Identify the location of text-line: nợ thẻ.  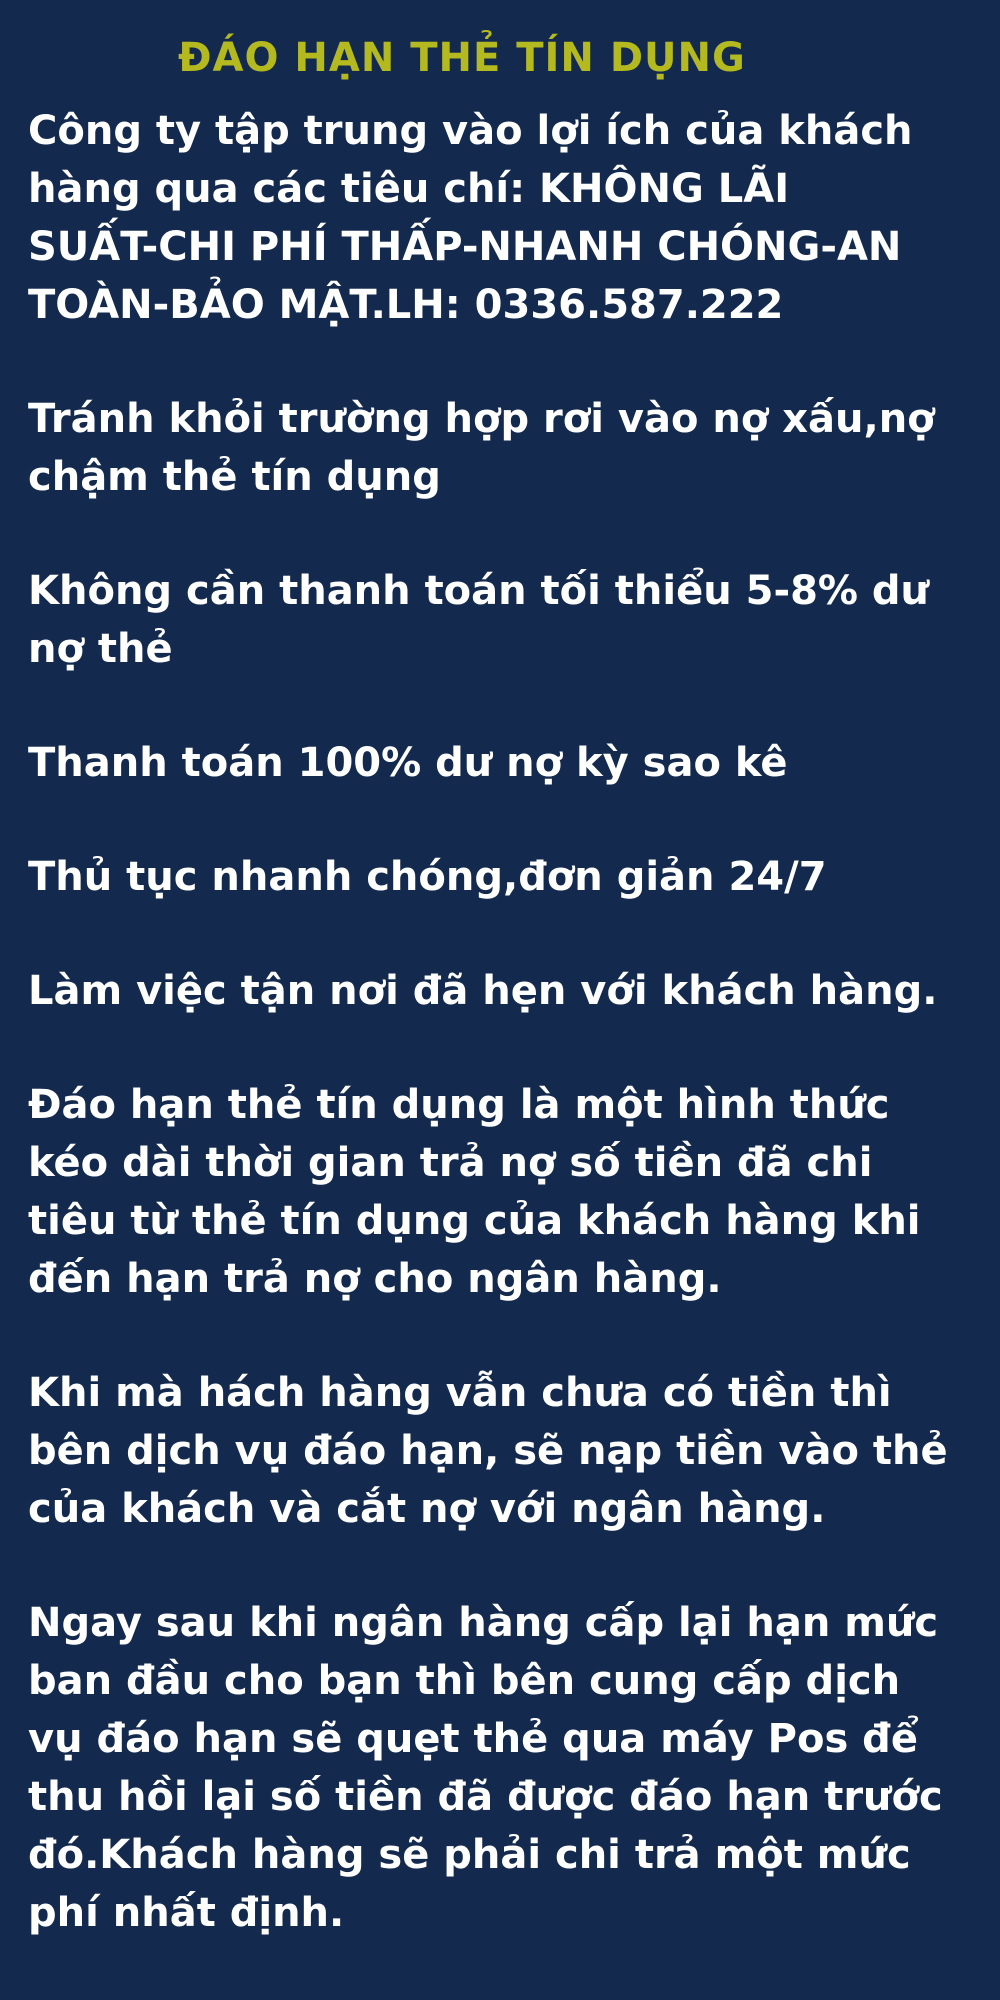
(100, 649).